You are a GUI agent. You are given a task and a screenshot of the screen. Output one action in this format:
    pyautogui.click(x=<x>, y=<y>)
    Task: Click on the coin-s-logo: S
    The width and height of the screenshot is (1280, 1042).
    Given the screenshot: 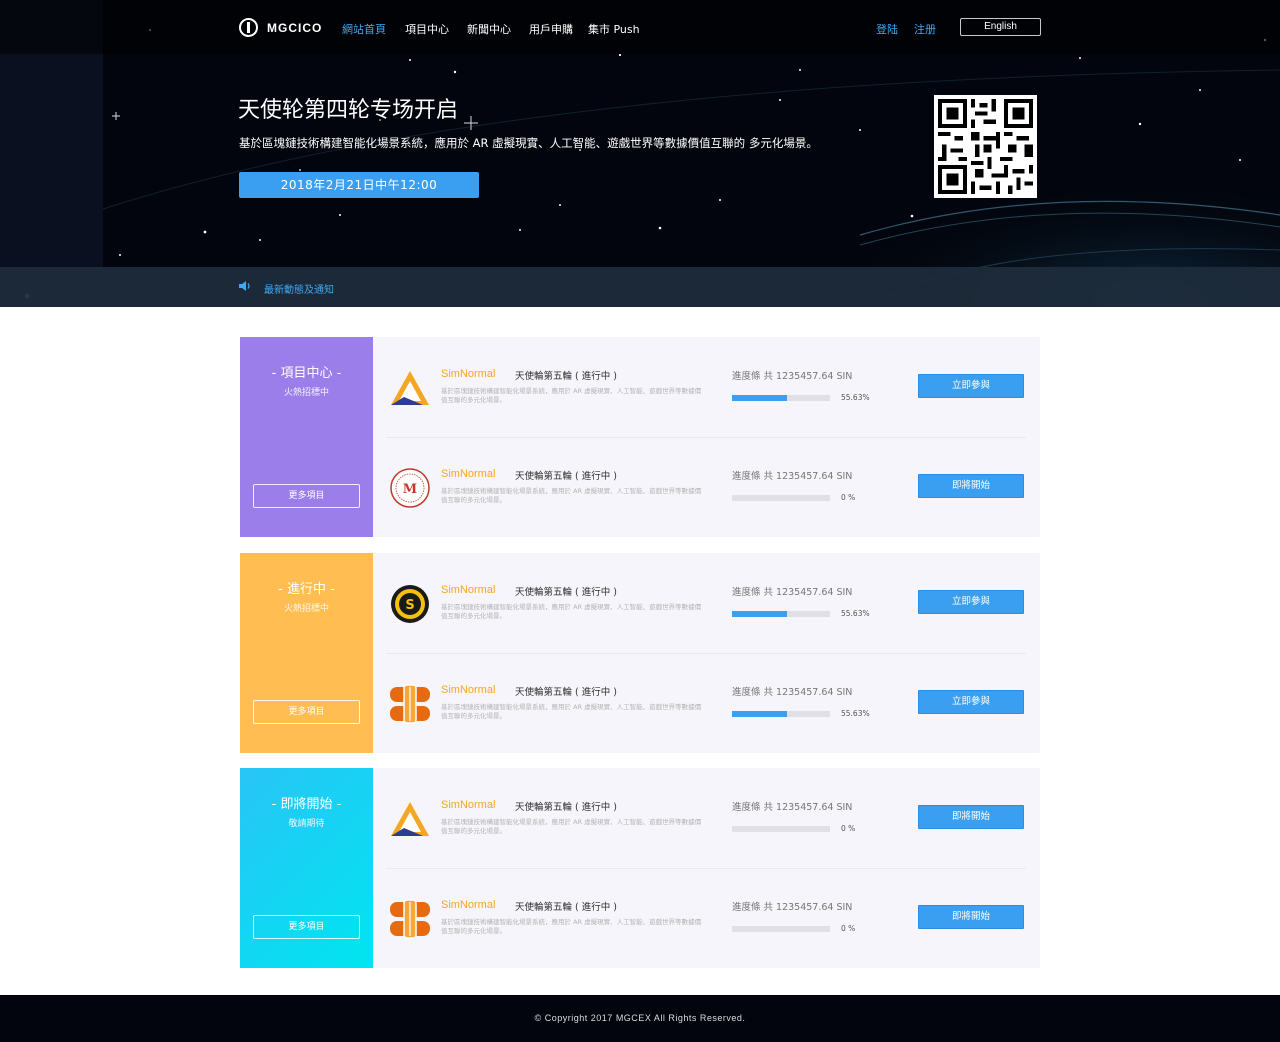 What is the action you would take?
    pyautogui.click(x=410, y=604)
    